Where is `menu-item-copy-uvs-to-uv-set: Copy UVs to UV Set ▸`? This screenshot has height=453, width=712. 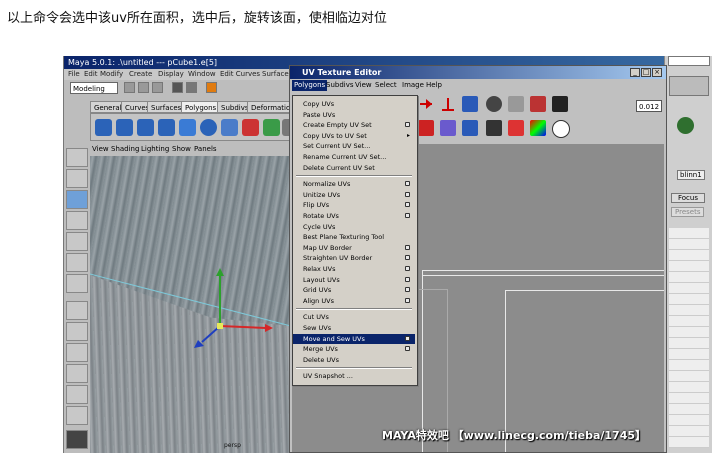 menu-item-copy-uvs-to-uv-set: Copy UVs to UV Set ▸ is located at coordinates (354, 136).